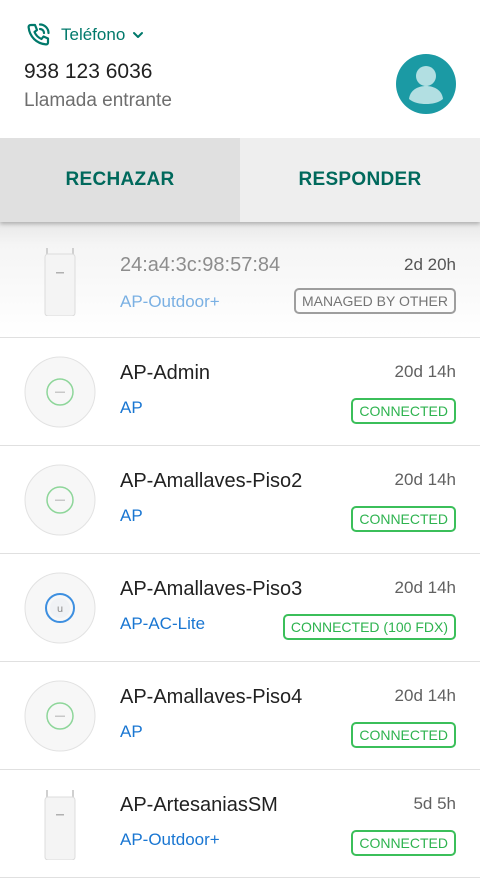  Describe the element at coordinates (211, 697) in the screenshot. I see `device-name: AP-Amallaves-Piso4` at that location.